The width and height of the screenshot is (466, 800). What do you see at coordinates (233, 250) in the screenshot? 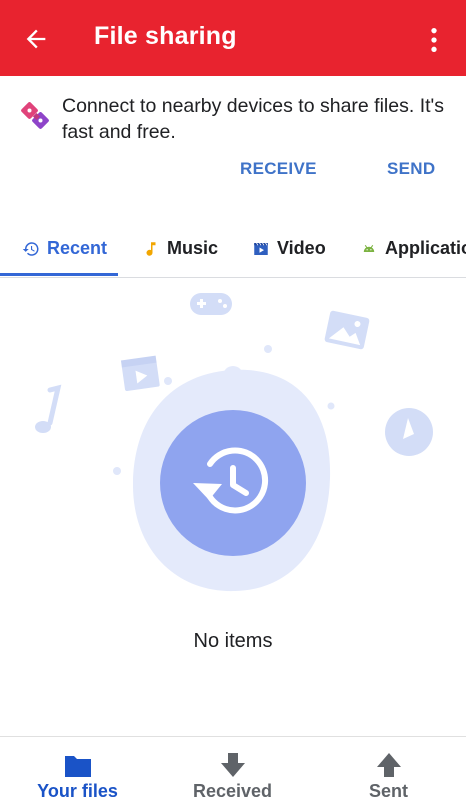
I see `category-tabs: Recent Music Video Applicatio` at bounding box center [233, 250].